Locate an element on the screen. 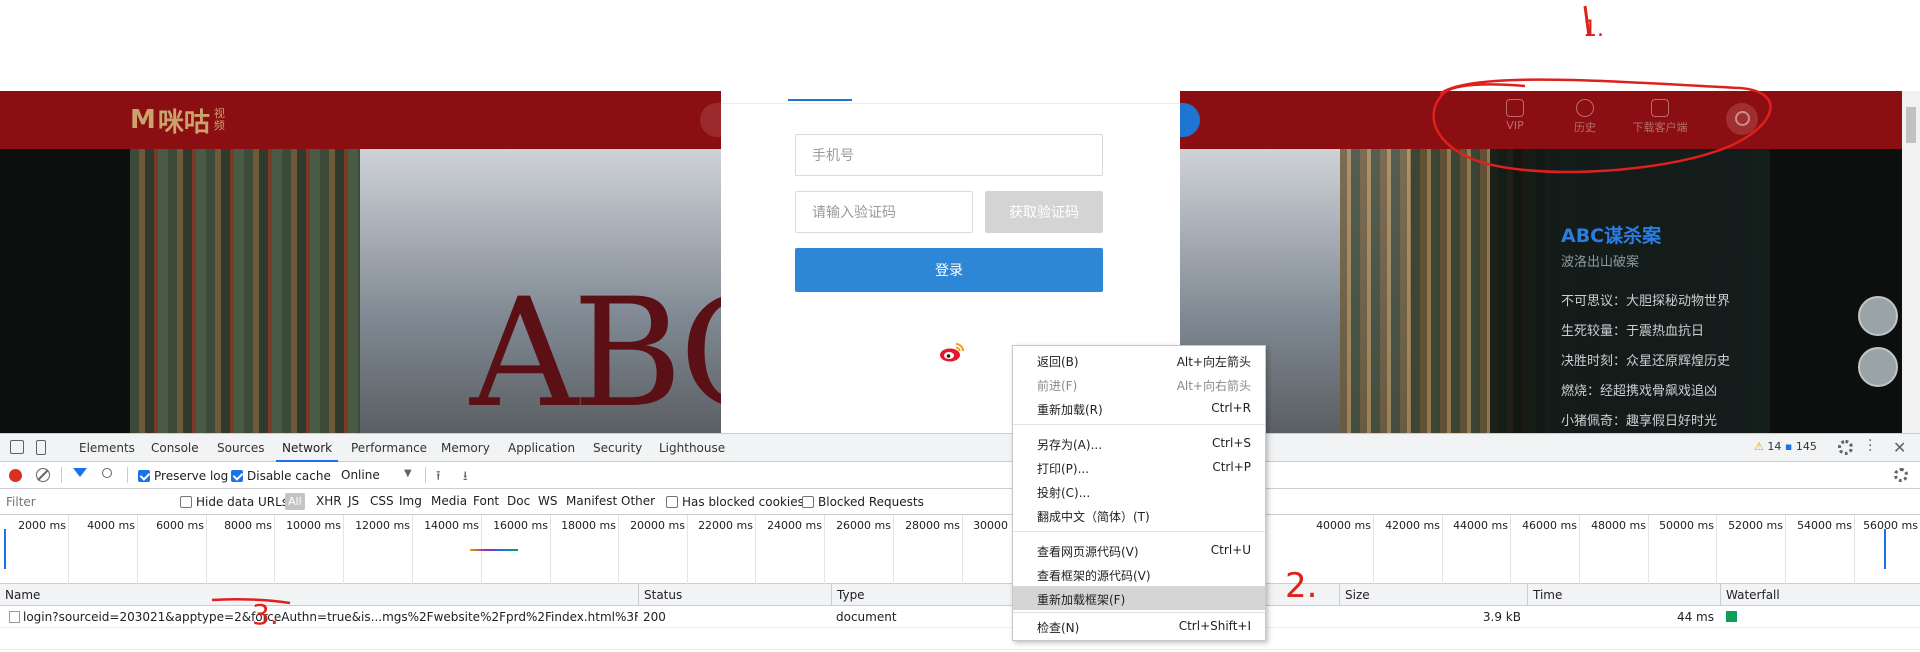  disable-cache-checkbox: Disable cache is located at coordinates (281, 476).